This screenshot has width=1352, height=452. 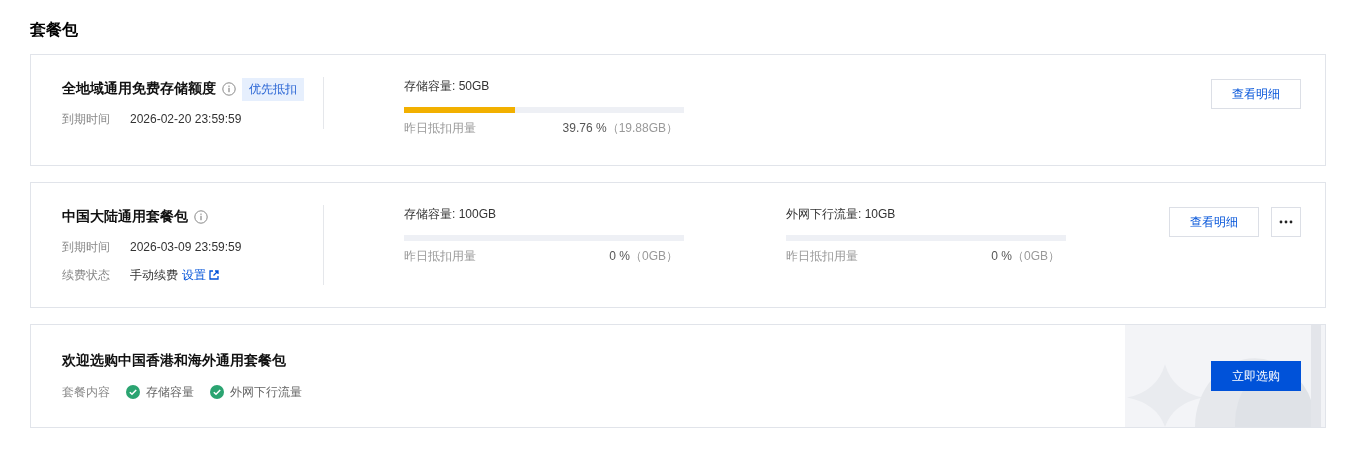 What do you see at coordinates (54, 30) in the screenshot?
I see `page-title: 套餐包` at bounding box center [54, 30].